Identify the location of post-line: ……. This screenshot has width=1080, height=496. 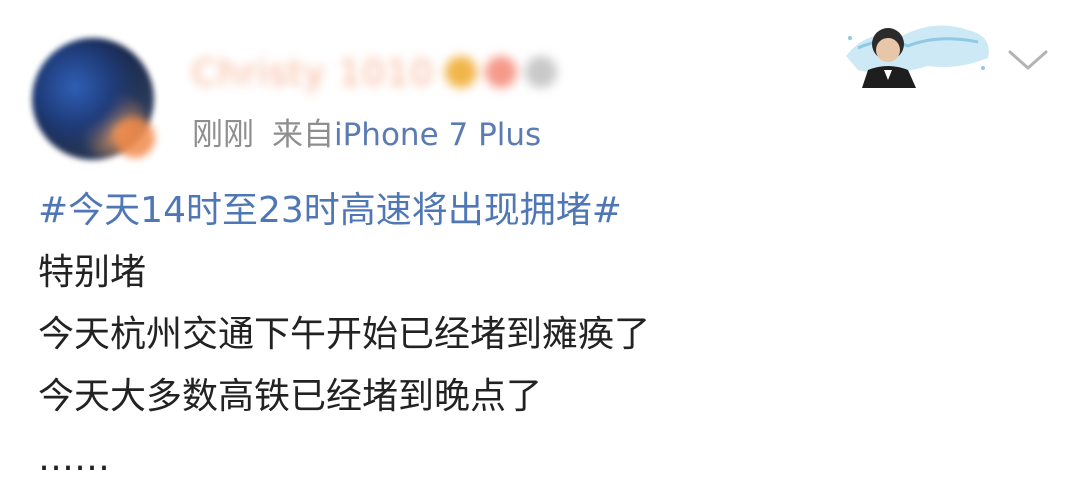
(74, 458).